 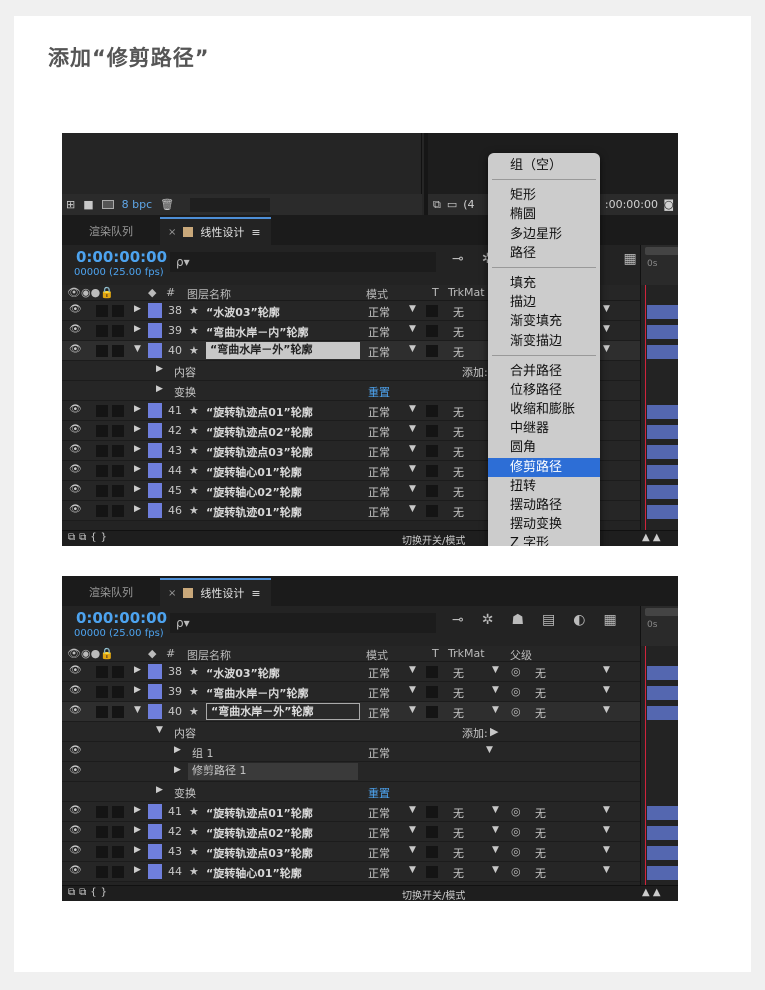 What do you see at coordinates (88, 204) in the screenshot?
I see `folder-icon: ■` at bounding box center [88, 204].